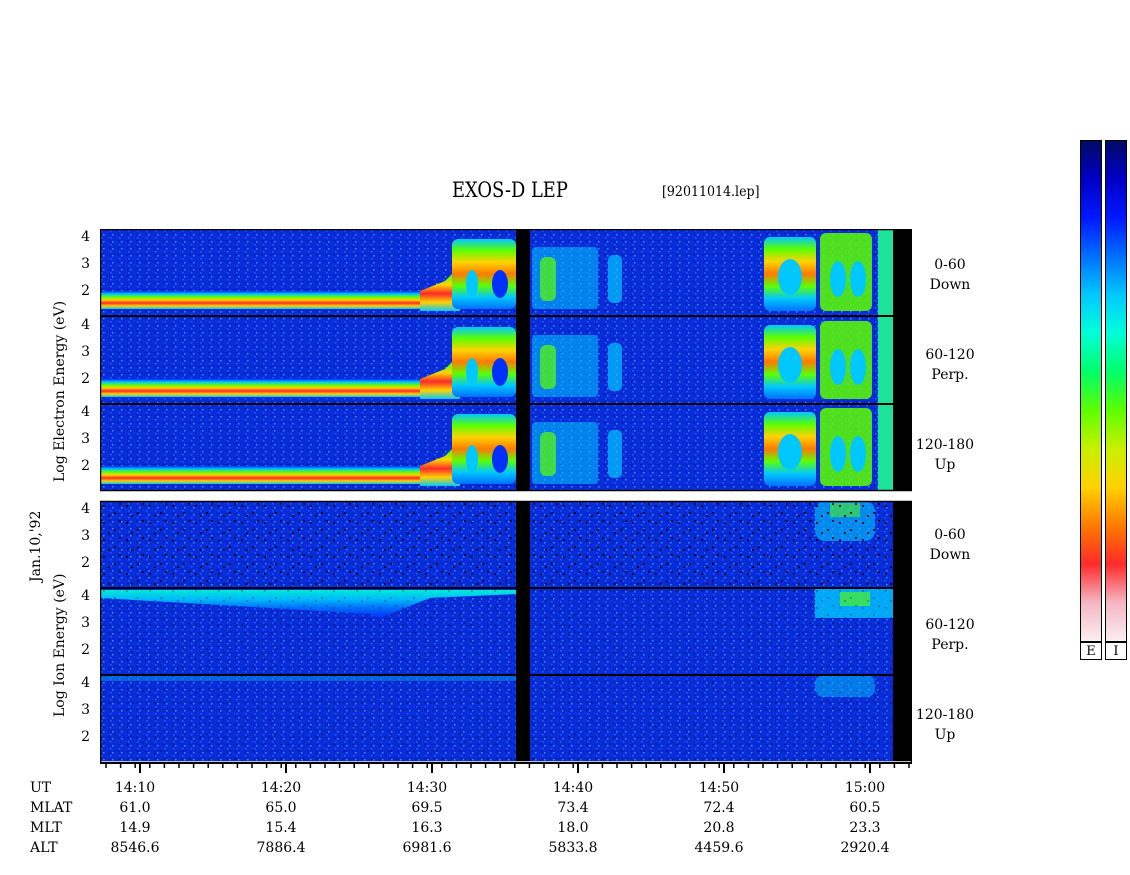 This screenshot has width=1130, height=875. Describe the element at coordinates (135, 848) in the screenshot. I see `footer-alt-value: 8546.6` at that location.